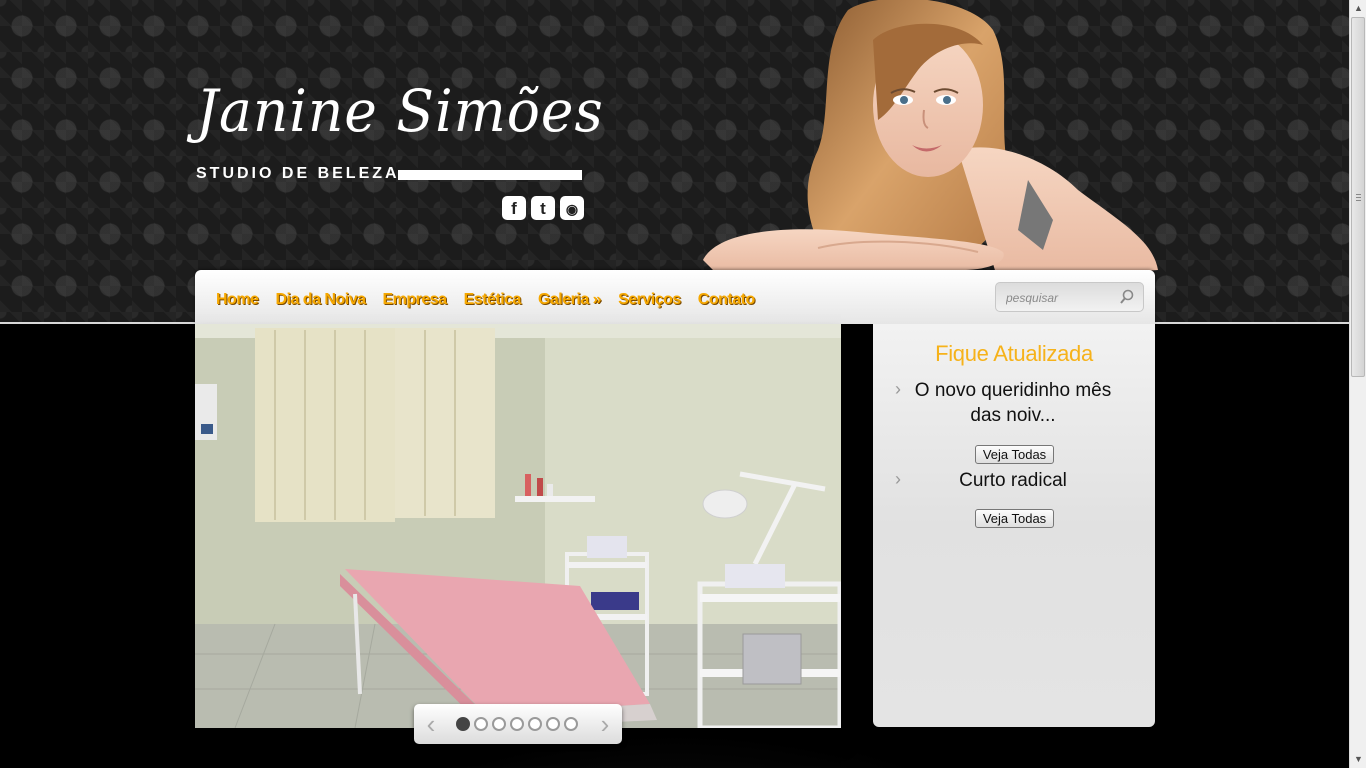 The width and height of the screenshot is (1366, 768). Describe the element at coordinates (726, 300) in the screenshot. I see `nav-item-contato: Contato` at that location.